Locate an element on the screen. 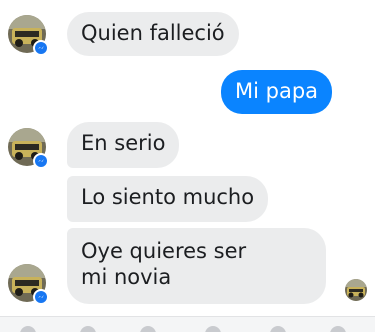 The width and height of the screenshot is (375, 332). message-text-line: mi novia is located at coordinates (126, 277).